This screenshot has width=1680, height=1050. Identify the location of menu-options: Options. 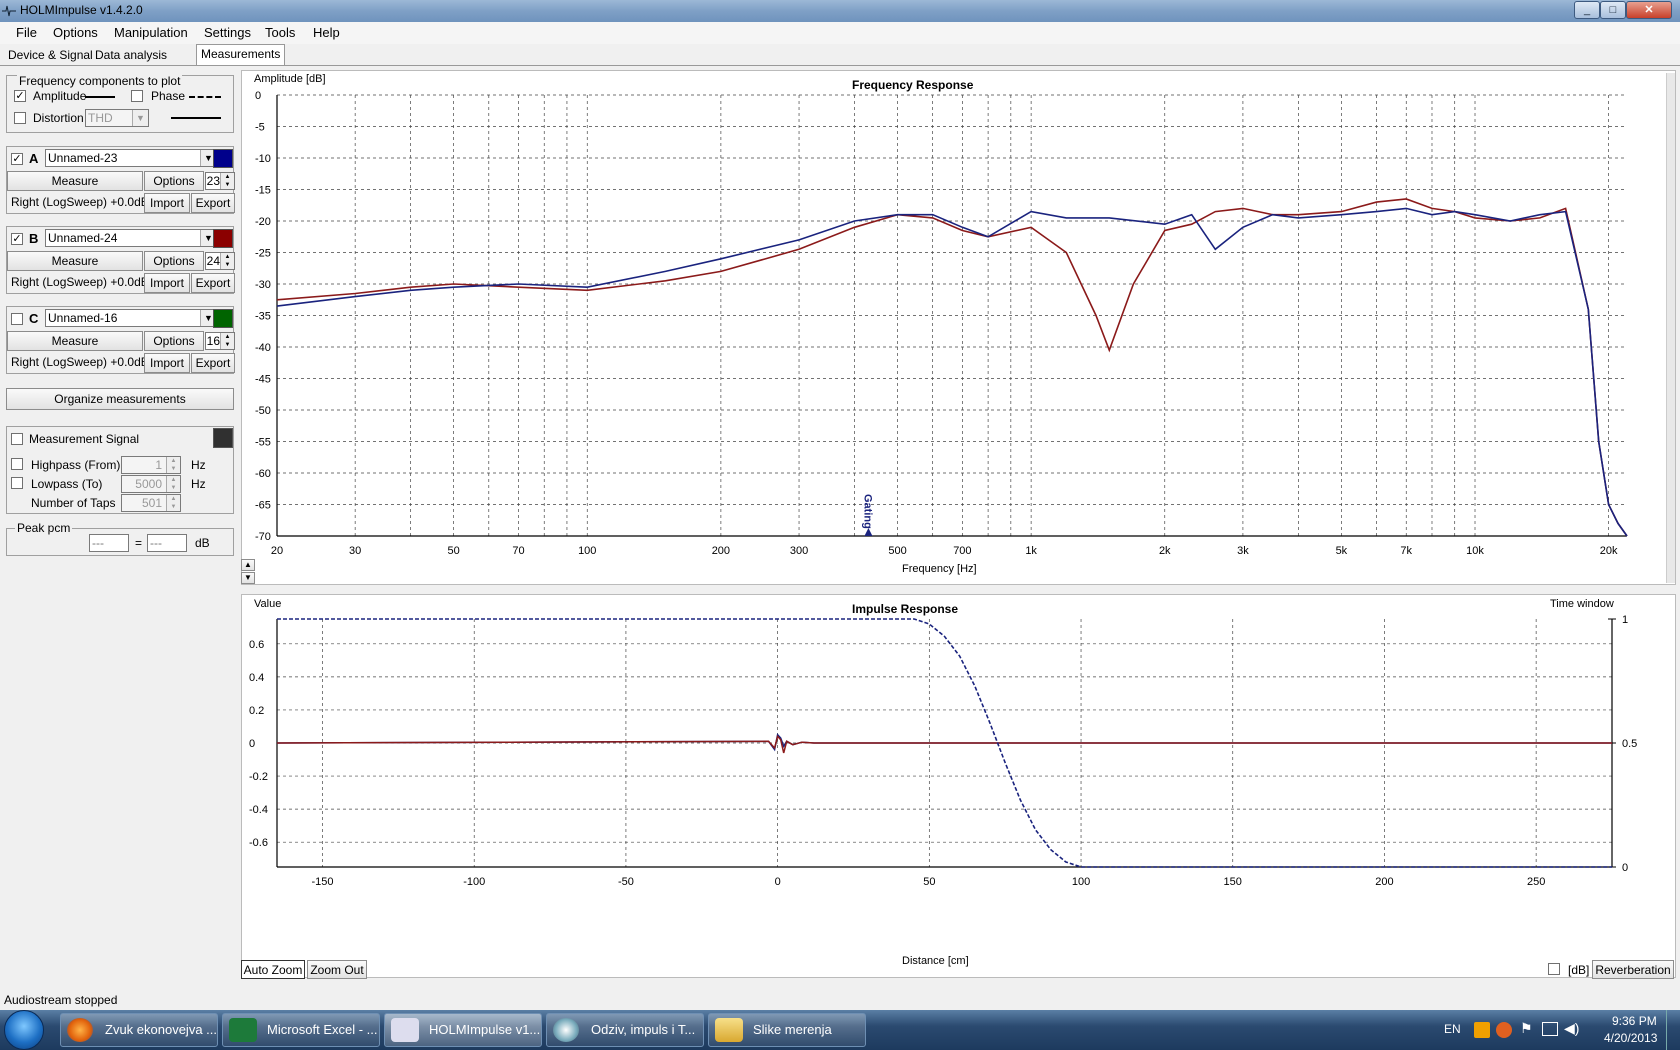
(75, 32).